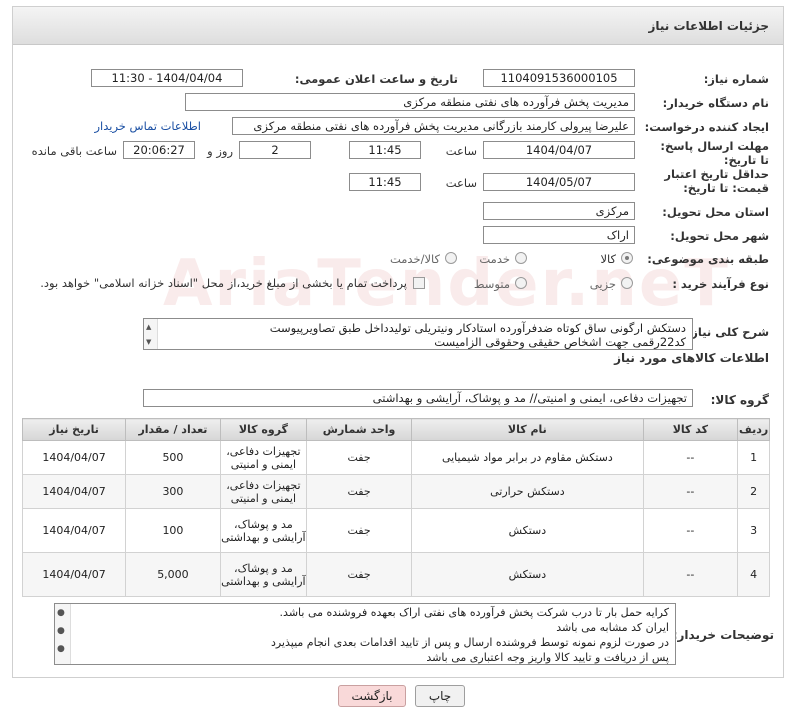 This screenshot has width=788, height=722. Describe the element at coordinates (727, 332) in the screenshot. I see `summary-label: شرح کلی نیاز:` at that location.